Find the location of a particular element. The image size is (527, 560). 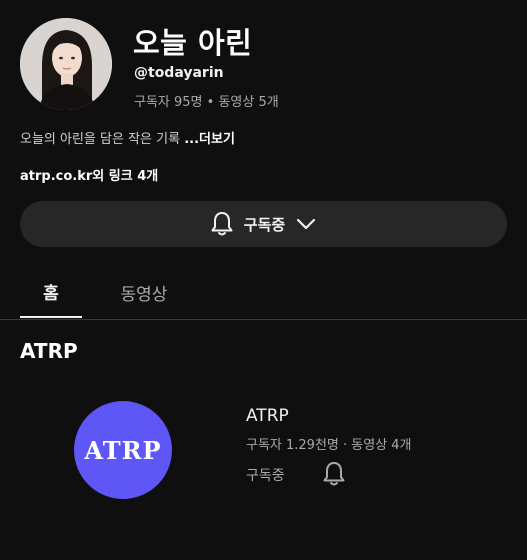

channel-description: 오늘의 아린을 담은 작은 기록 ...더보기 is located at coordinates (127, 137).